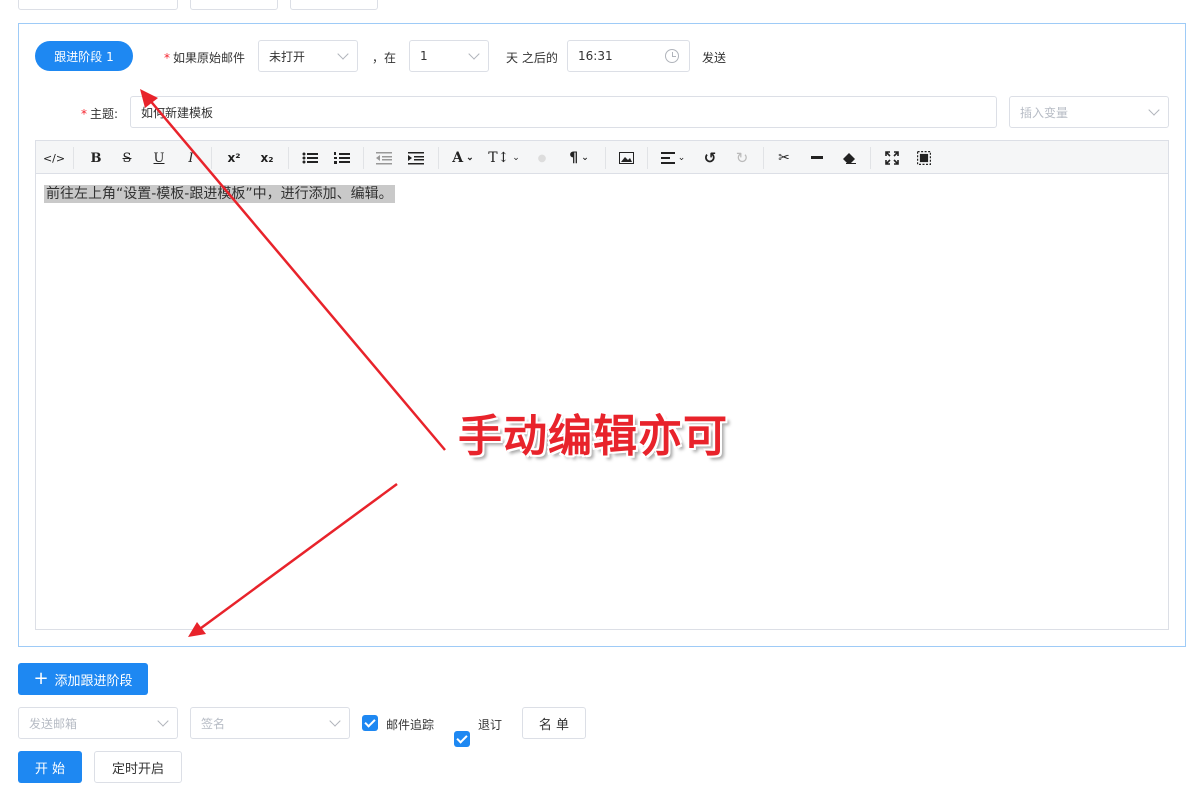  I want to click on arrow-line-up, so click(296, 274).